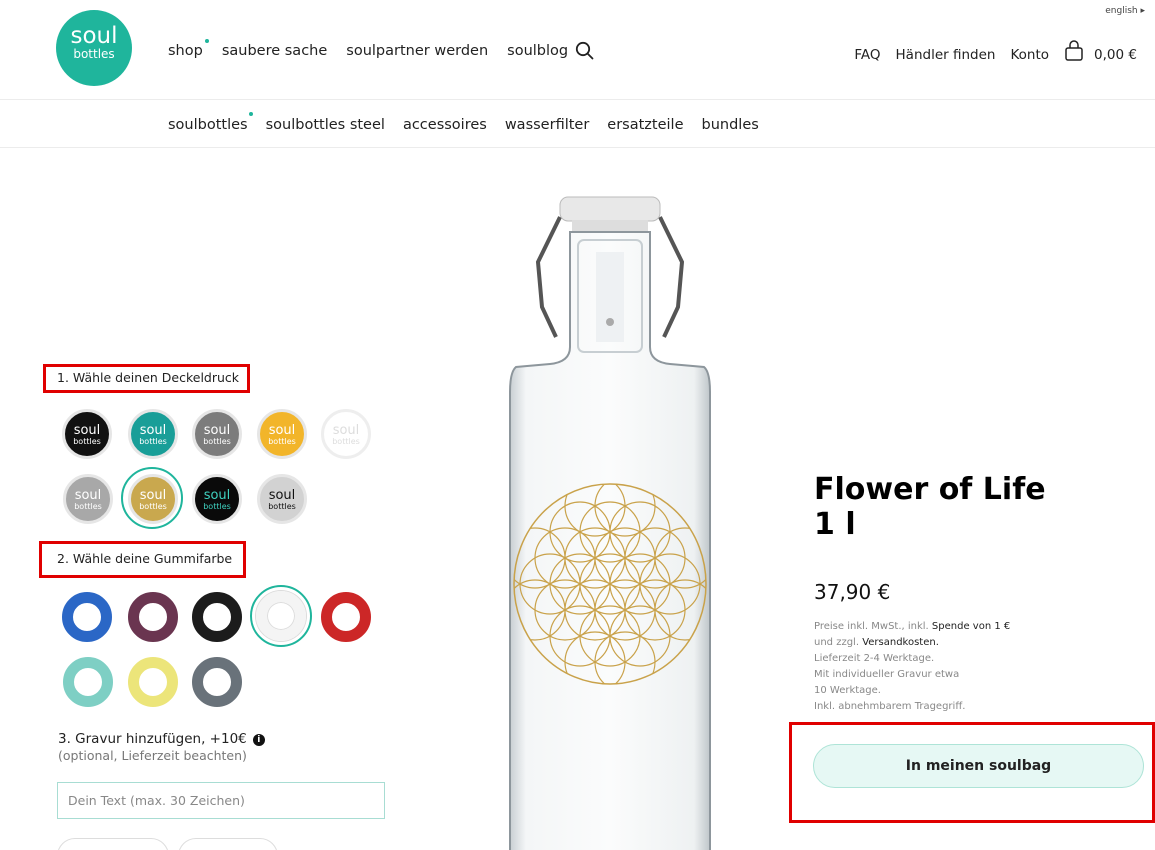 This screenshot has height=850, width=1155. I want to click on header-divider, so click(577, 99).